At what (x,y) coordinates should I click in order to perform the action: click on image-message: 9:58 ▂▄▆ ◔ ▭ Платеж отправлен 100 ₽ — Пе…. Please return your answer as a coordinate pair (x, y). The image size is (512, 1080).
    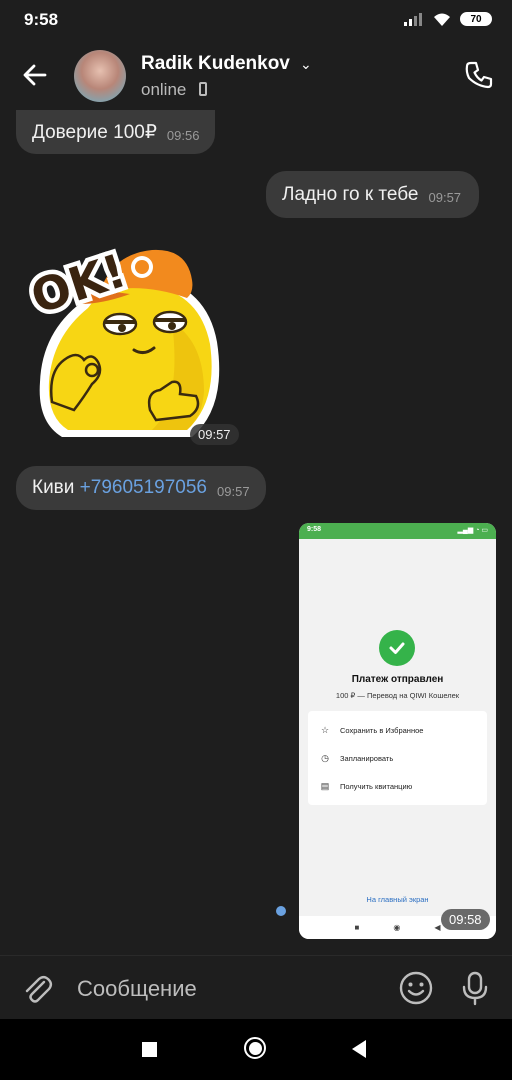
    Looking at the image, I should click on (397, 731).